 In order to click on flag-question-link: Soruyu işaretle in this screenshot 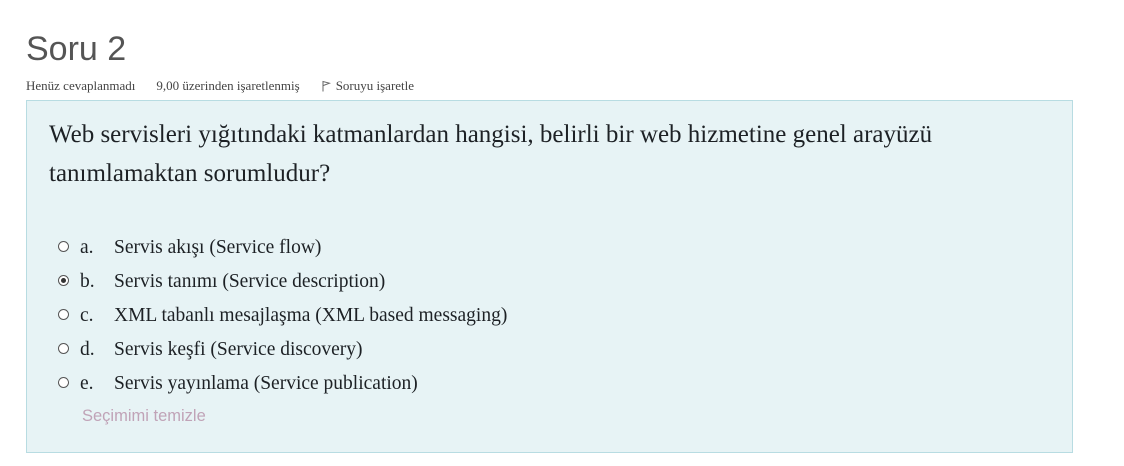, I will do `click(367, 86)`.